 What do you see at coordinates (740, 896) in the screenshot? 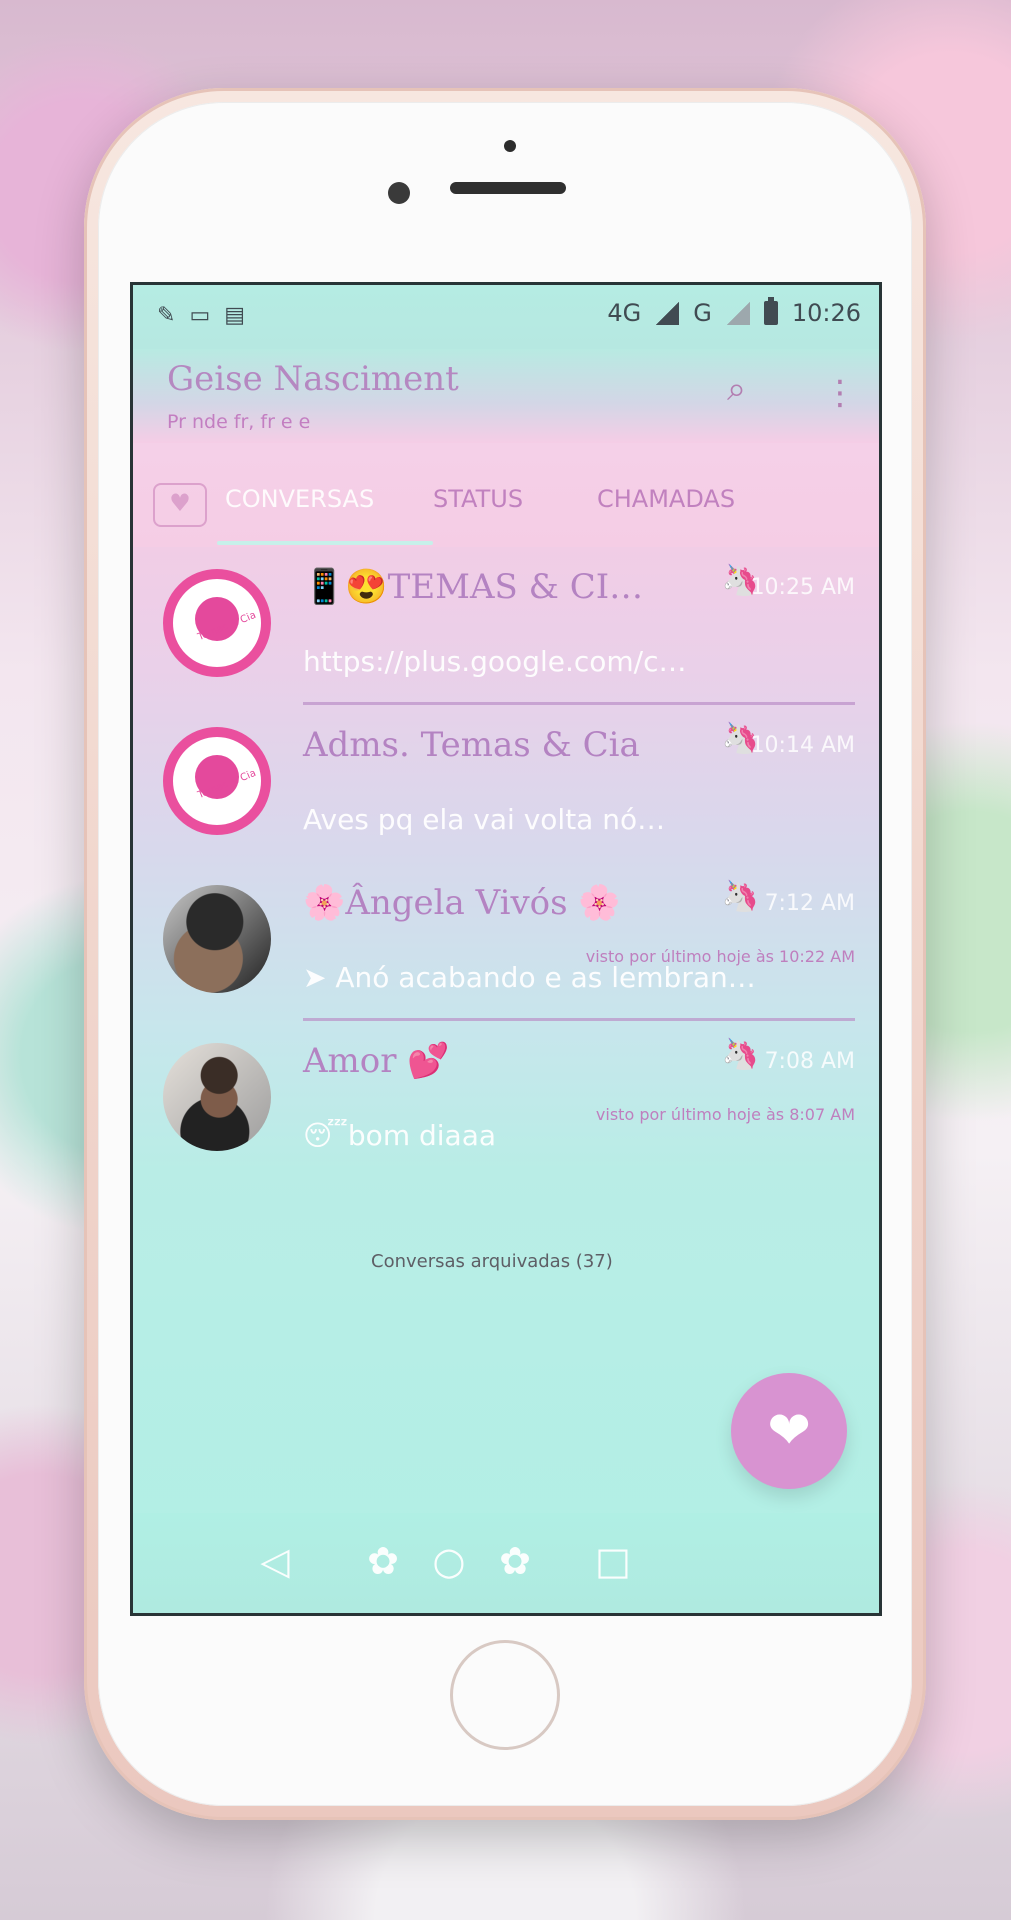
I see `blue-pony-icon: 🦄` at bounding box center [740, 896].